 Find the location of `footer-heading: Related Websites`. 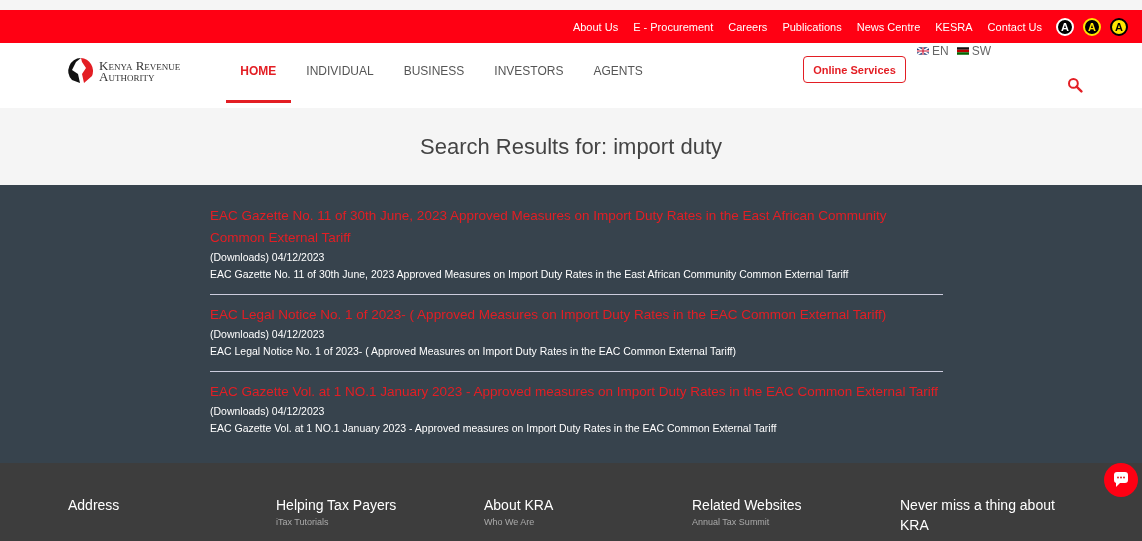

footer-heading: Related Websites is located at coordinates (747, 505).